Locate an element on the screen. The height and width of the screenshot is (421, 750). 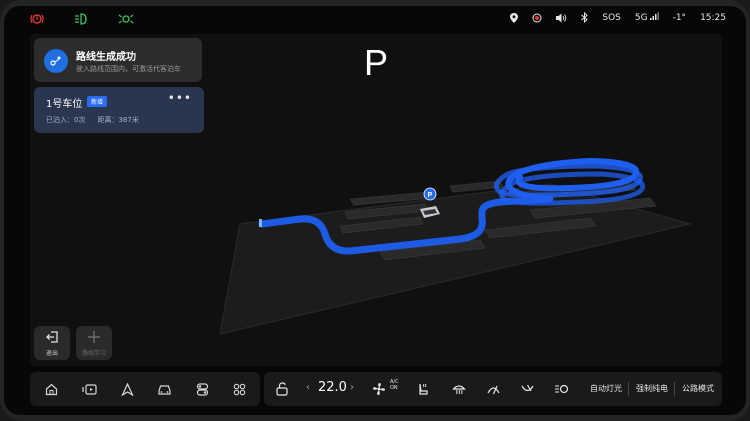
new-badge: 新增 is located at coordinates (97, 101).